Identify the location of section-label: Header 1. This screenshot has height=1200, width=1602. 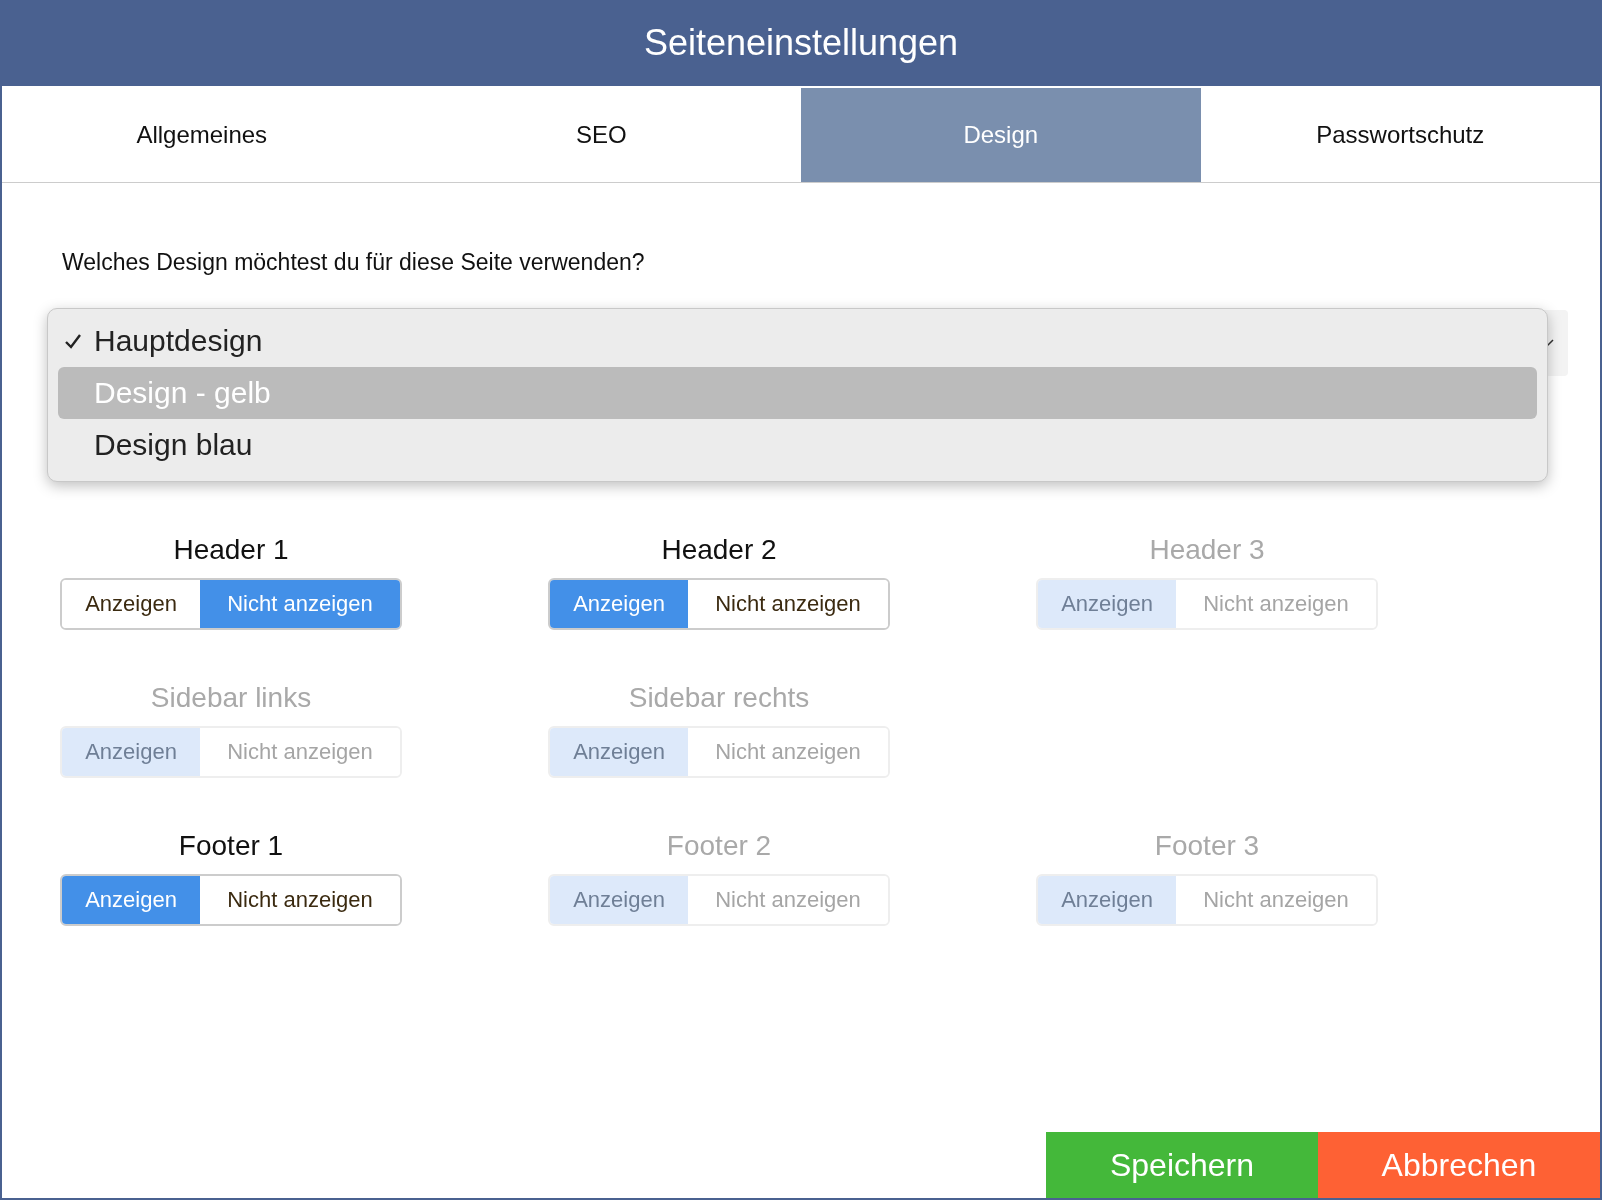
(231, 550).